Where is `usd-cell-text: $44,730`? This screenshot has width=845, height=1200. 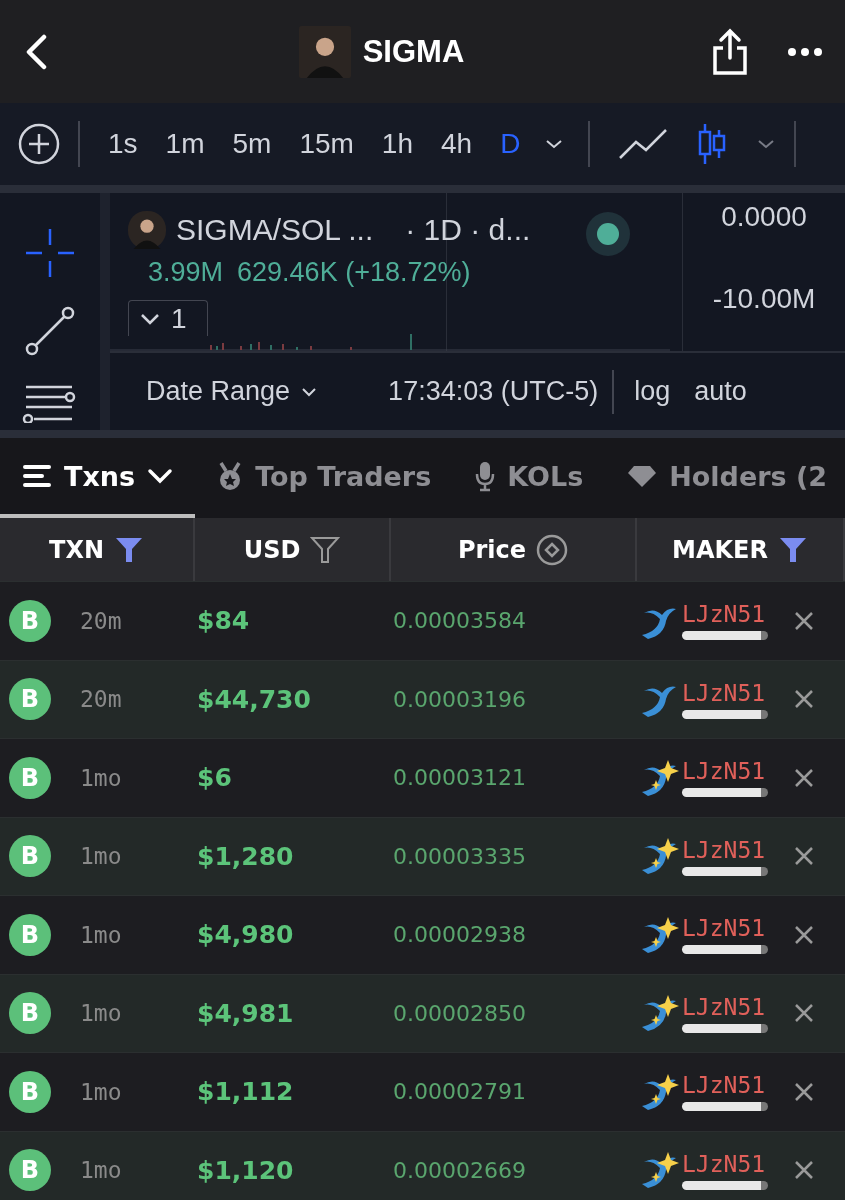 usd-cell-text: $44,730 is located at coordinates (254, 699).